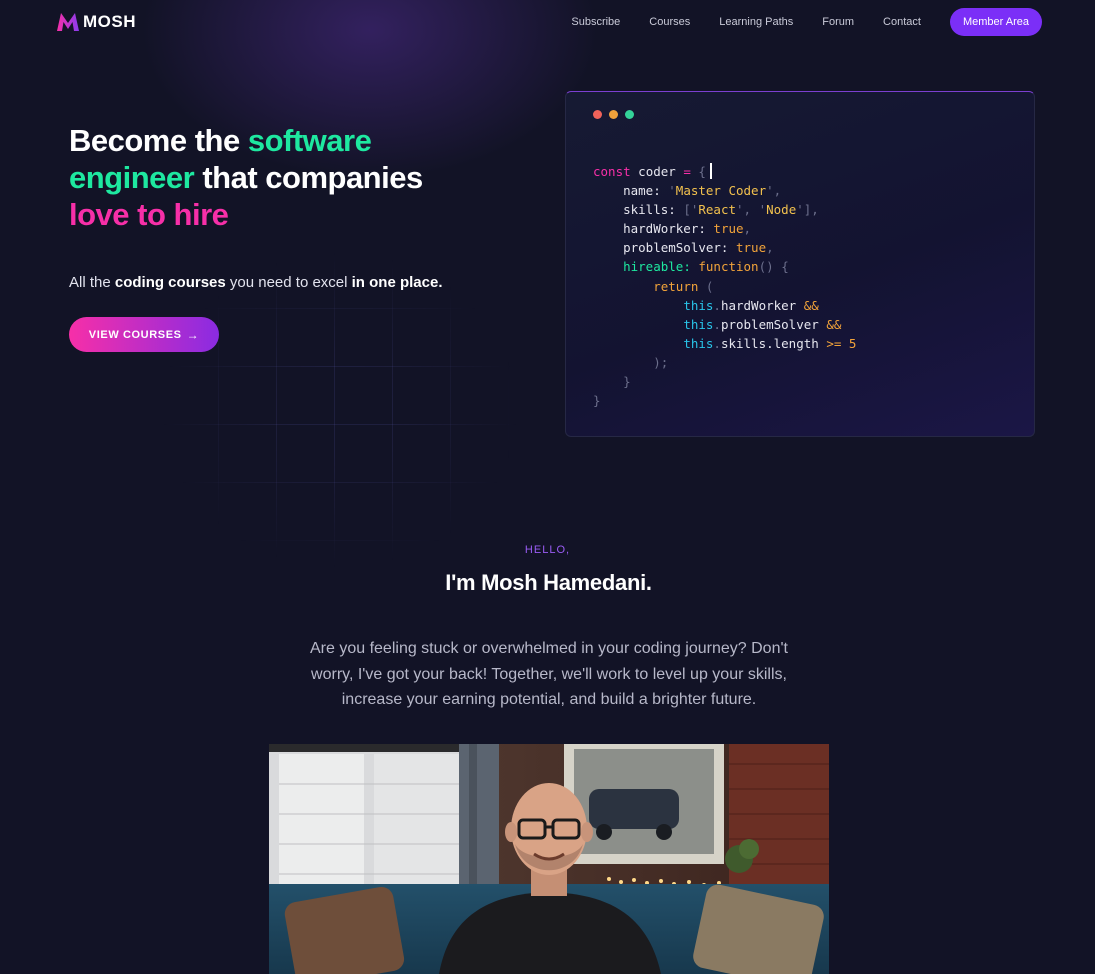 The height and width of the screenshot is (974, 1095). Describe the element at coordinates (397, 282) in the screenshot. I see `hero-subtitle-bold-one-place: in one place.` at that location.